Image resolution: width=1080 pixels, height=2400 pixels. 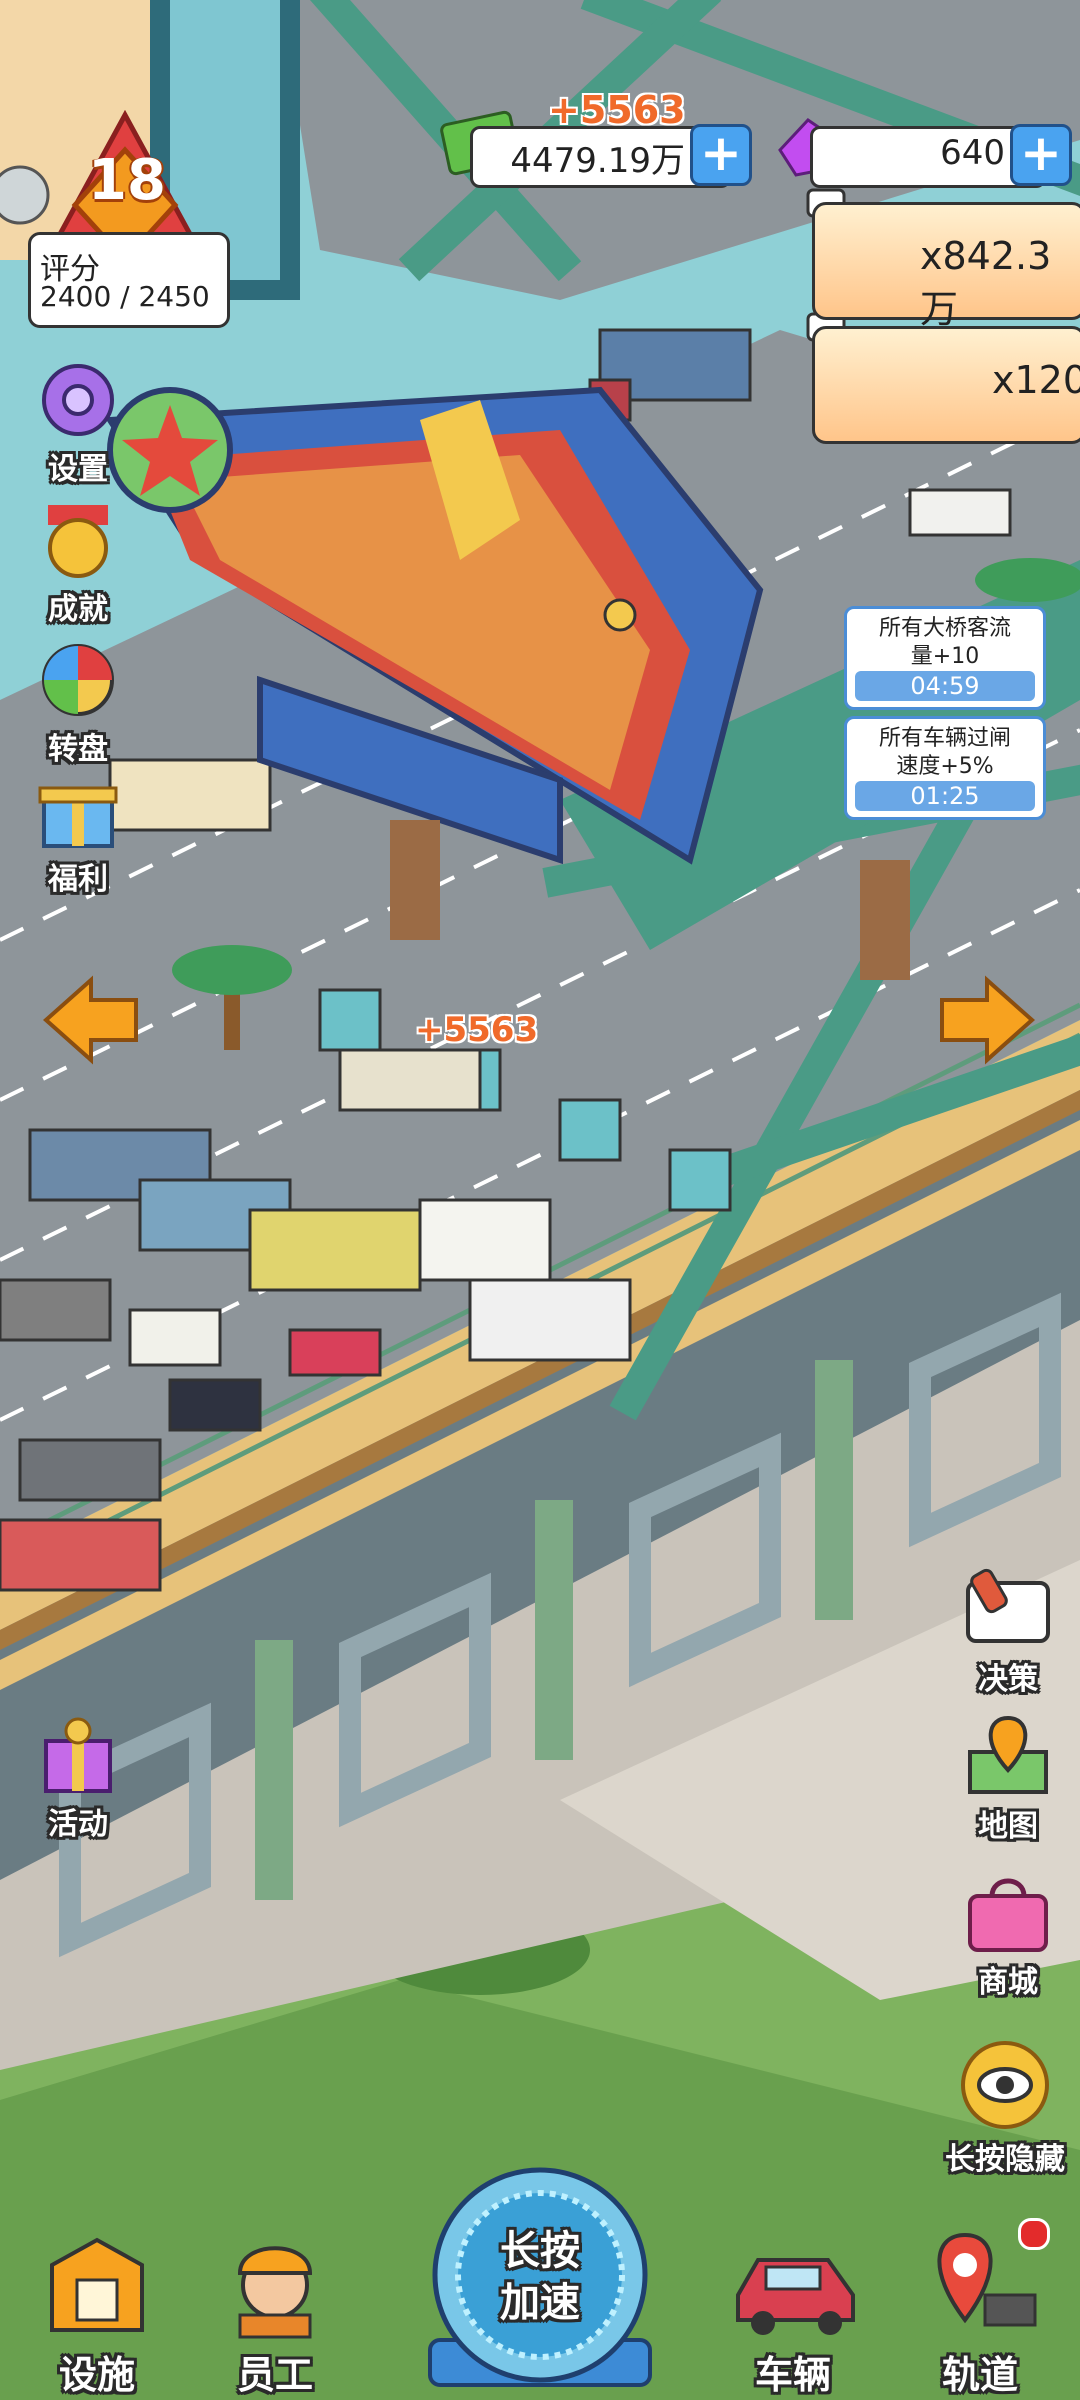 I want to click on events-button: 活动, so click(x=78, y=1778).